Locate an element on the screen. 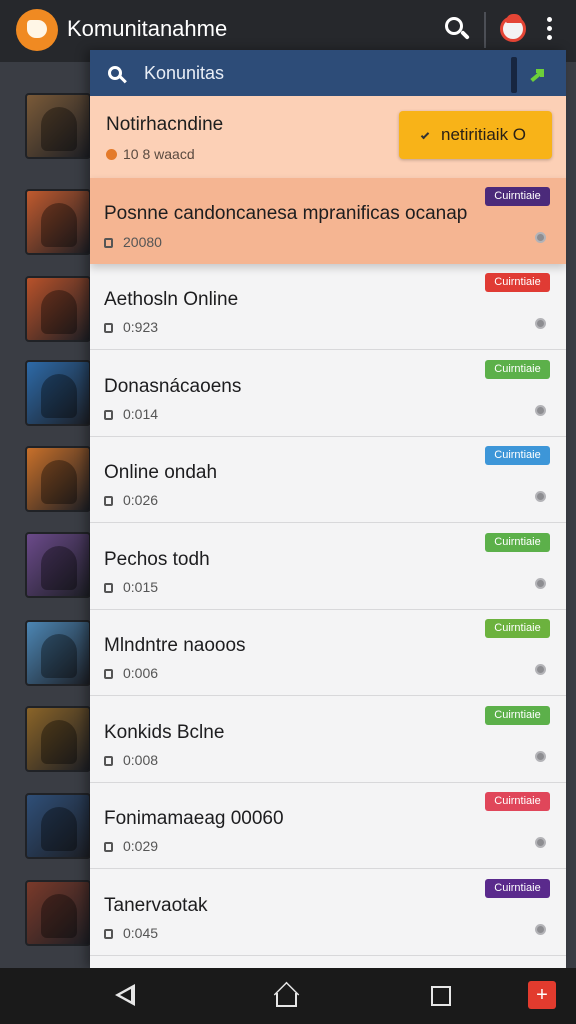 The width and height of the screenshot is (576, 1024). scroll-handle is located at coordinates (514, 75).